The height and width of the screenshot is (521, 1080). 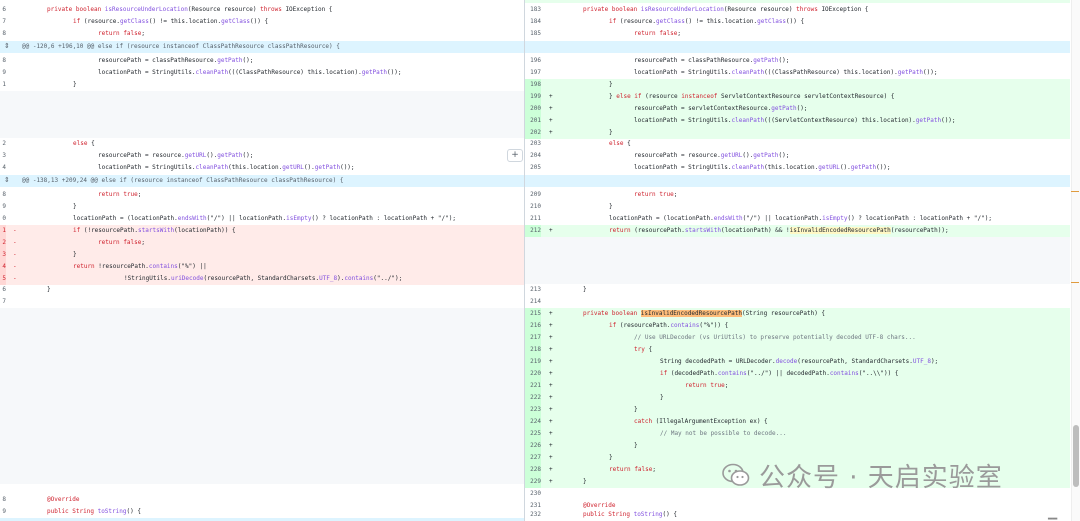 What do you see at coordinates (71, 511) in the screenshot?
I see `diff-line: 9 public String toString() {` at bounding box center [71, 511].